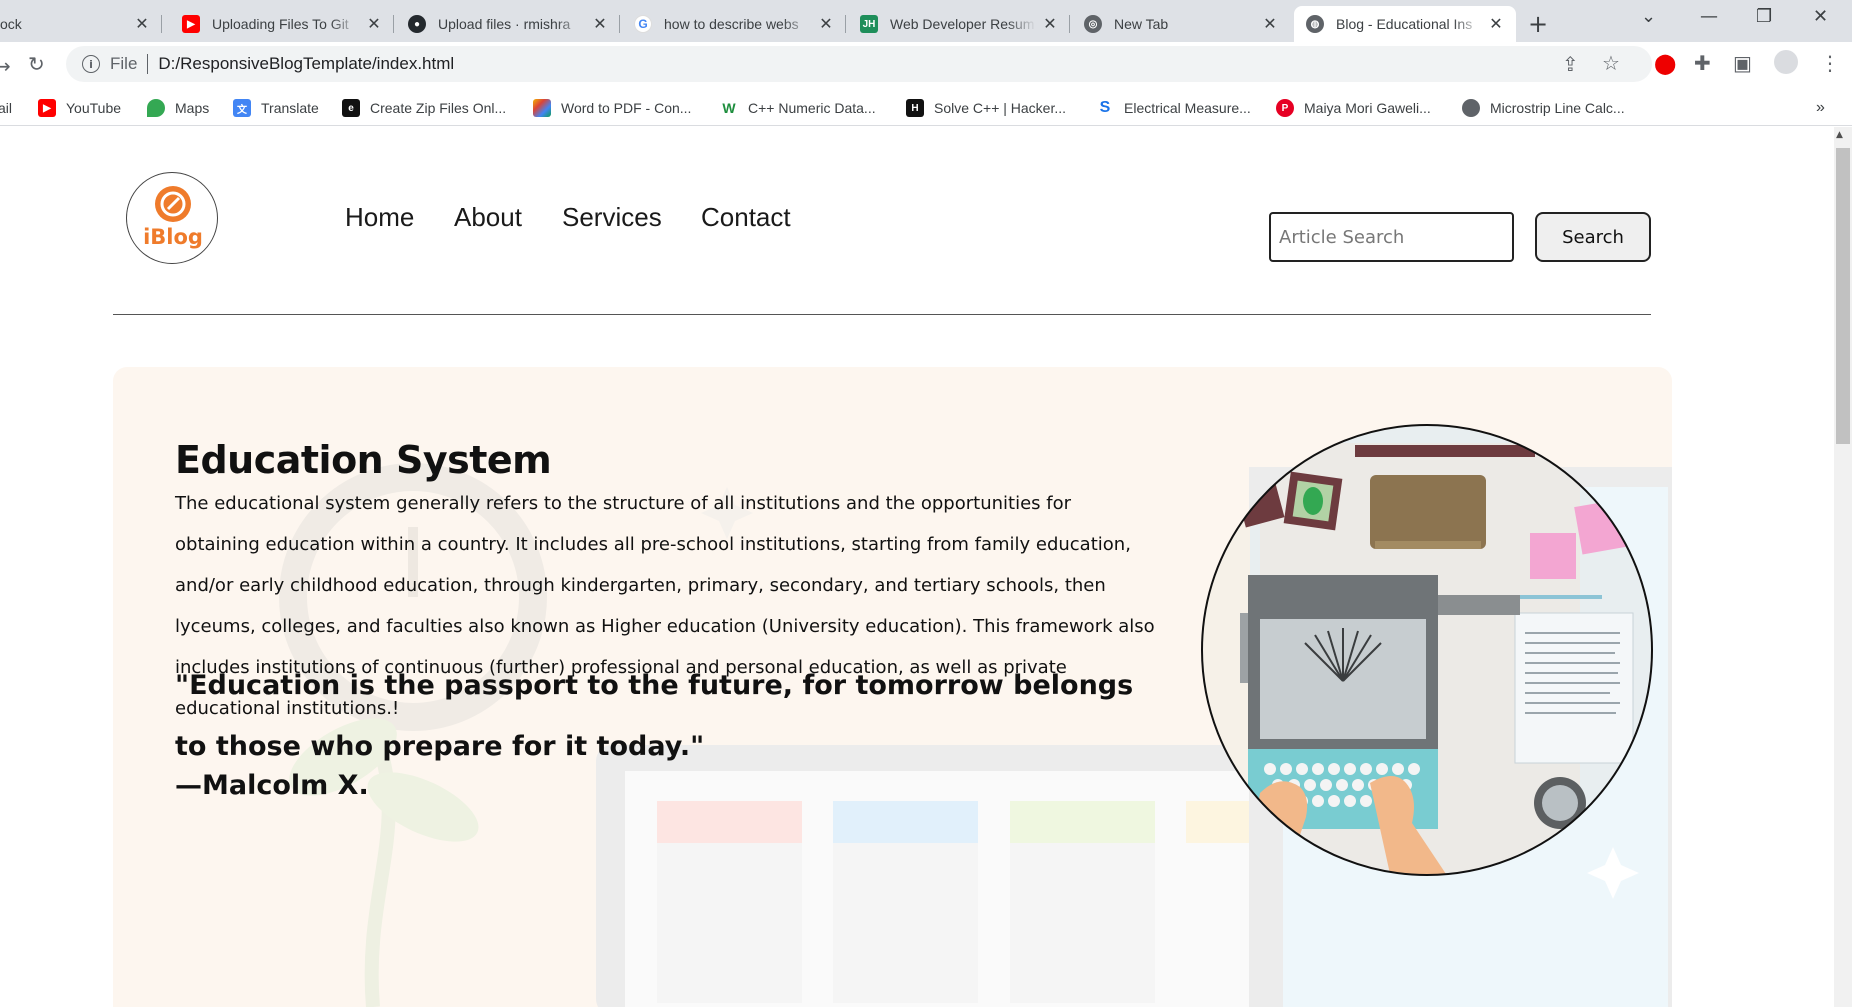 This screenshot has width=1852, height=1007. What do you see at coordinates (417, 24) in the screenshot?
I see `github-icon: ●` at bounding box center [417, 24].